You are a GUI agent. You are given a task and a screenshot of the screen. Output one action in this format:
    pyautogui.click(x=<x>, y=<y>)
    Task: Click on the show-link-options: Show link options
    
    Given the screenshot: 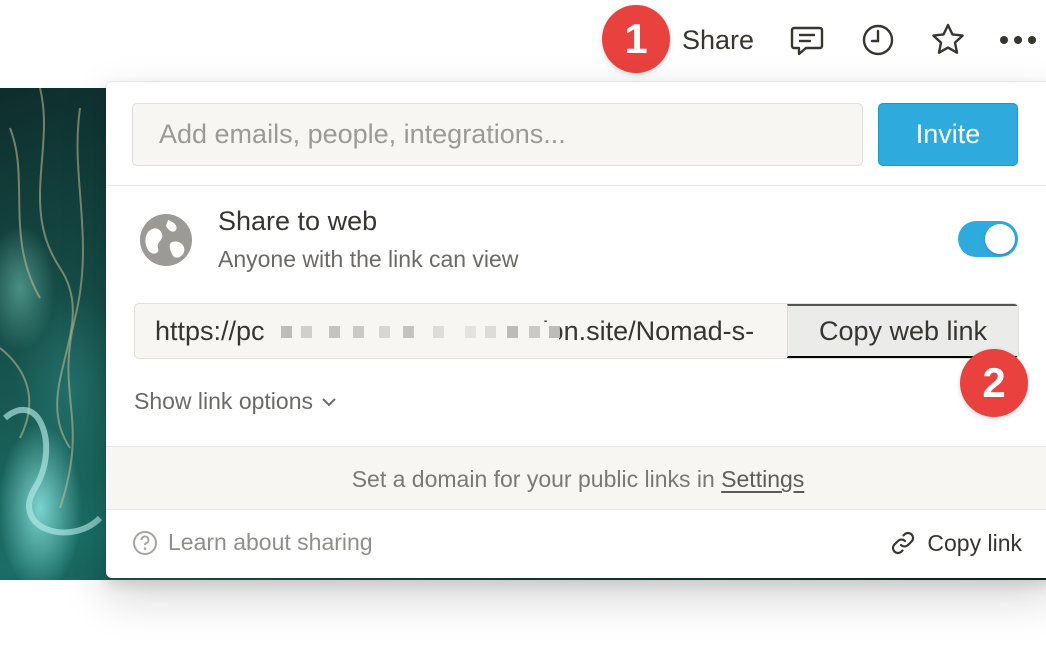 What is the action you would take?
    pyautogui.click(x=235, y=401)
    